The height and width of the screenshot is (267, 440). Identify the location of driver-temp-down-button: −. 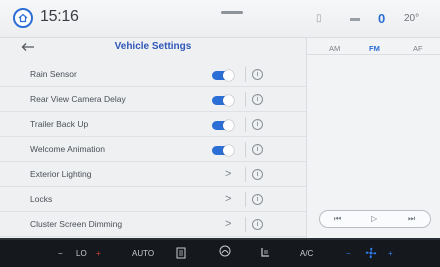
(60, 253).